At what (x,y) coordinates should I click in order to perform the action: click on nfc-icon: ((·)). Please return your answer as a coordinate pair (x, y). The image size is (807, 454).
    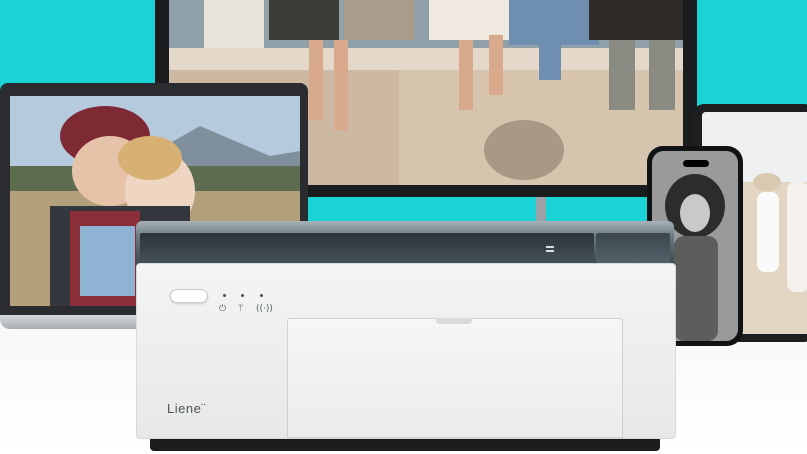
    Looking at the image, I should click on (264, 309).